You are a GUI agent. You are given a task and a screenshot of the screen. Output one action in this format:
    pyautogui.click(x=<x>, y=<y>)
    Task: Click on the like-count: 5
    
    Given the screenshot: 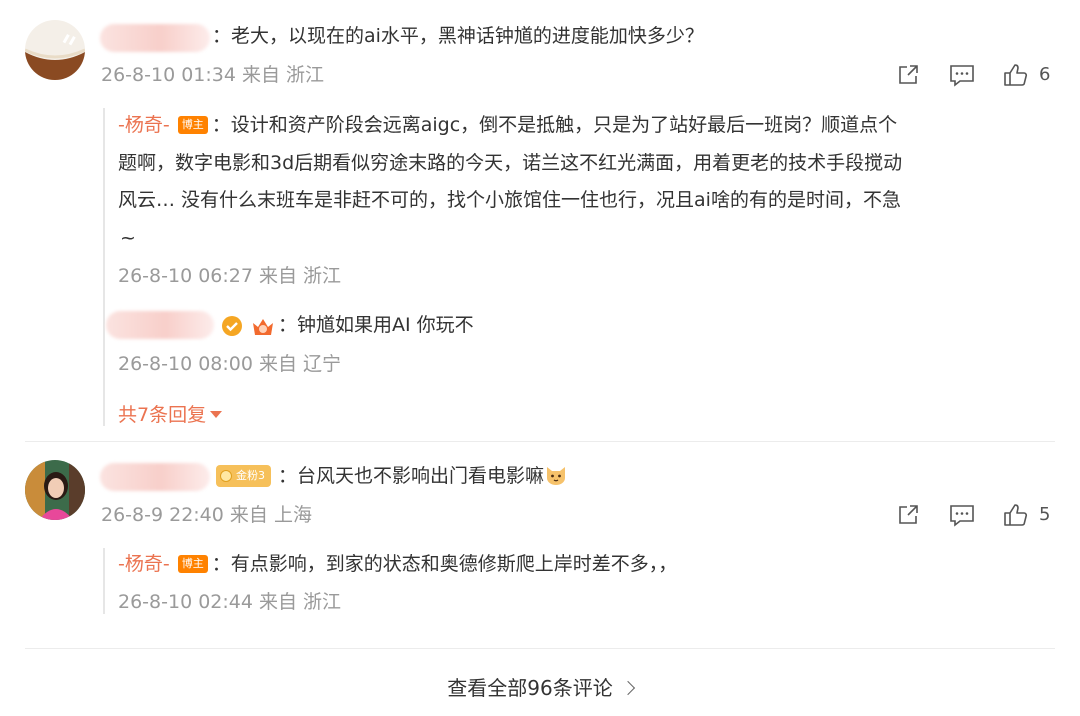 What is the action you would take?
    pyautogui.click(x=1045, y=514)
    